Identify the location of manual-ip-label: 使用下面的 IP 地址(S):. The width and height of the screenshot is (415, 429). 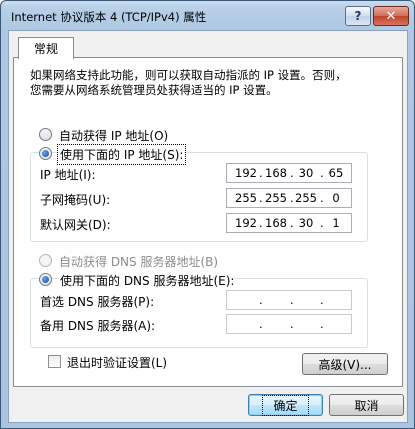
(121, 154).